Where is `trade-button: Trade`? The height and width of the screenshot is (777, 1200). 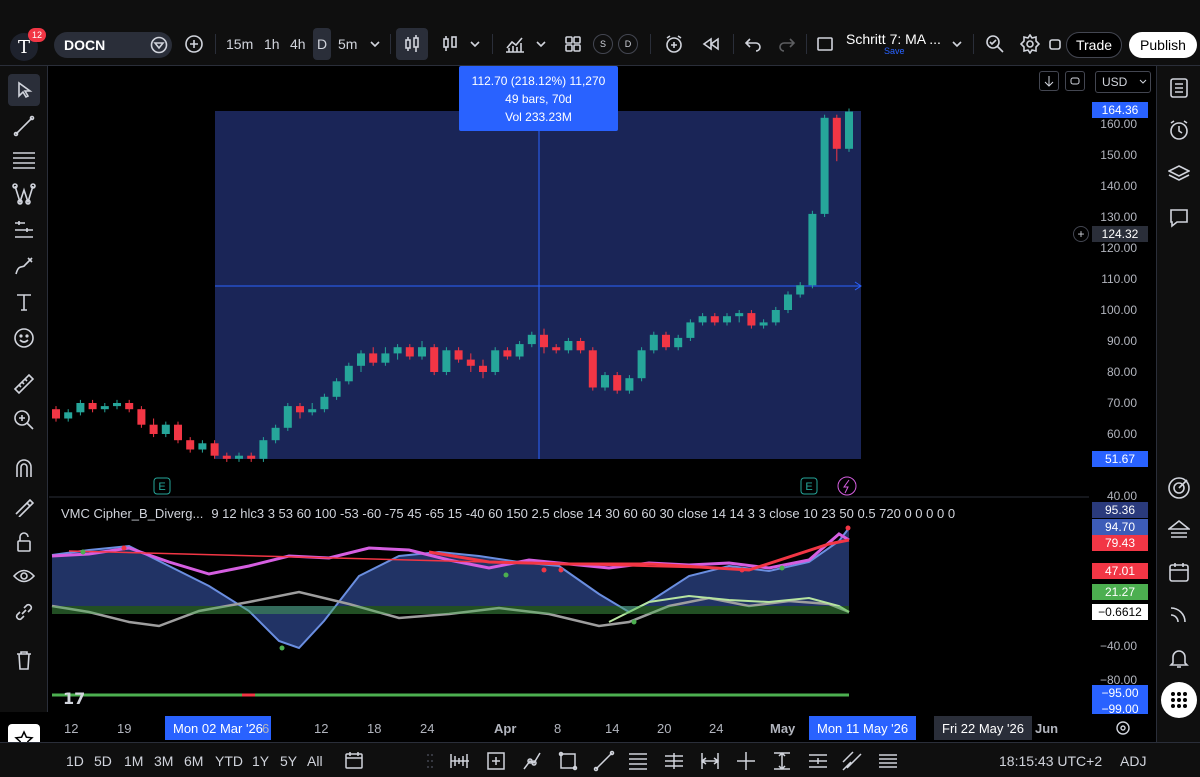 trade-button: Trade is located at coordinates (1094, 45).